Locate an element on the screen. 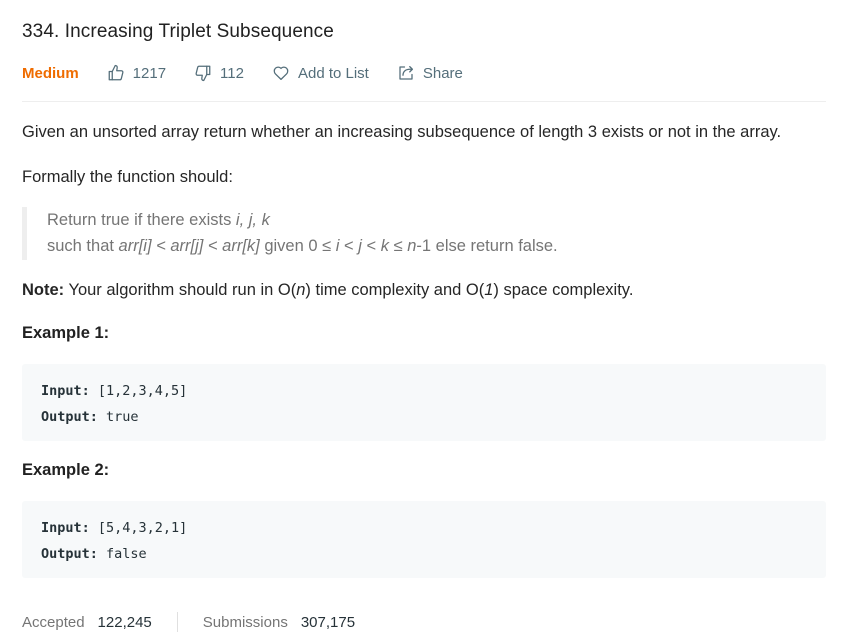  difficulty-badge: Medium is located at coordinates (50, 73).